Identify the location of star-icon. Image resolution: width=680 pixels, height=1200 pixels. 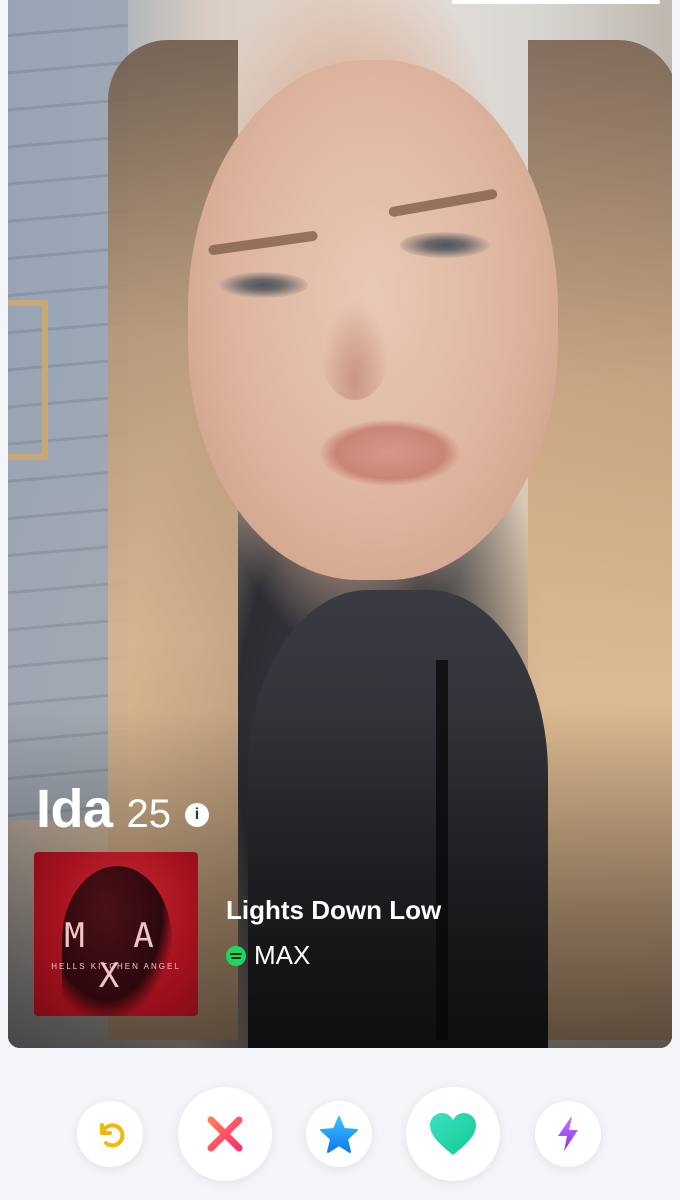
(339, 1134).